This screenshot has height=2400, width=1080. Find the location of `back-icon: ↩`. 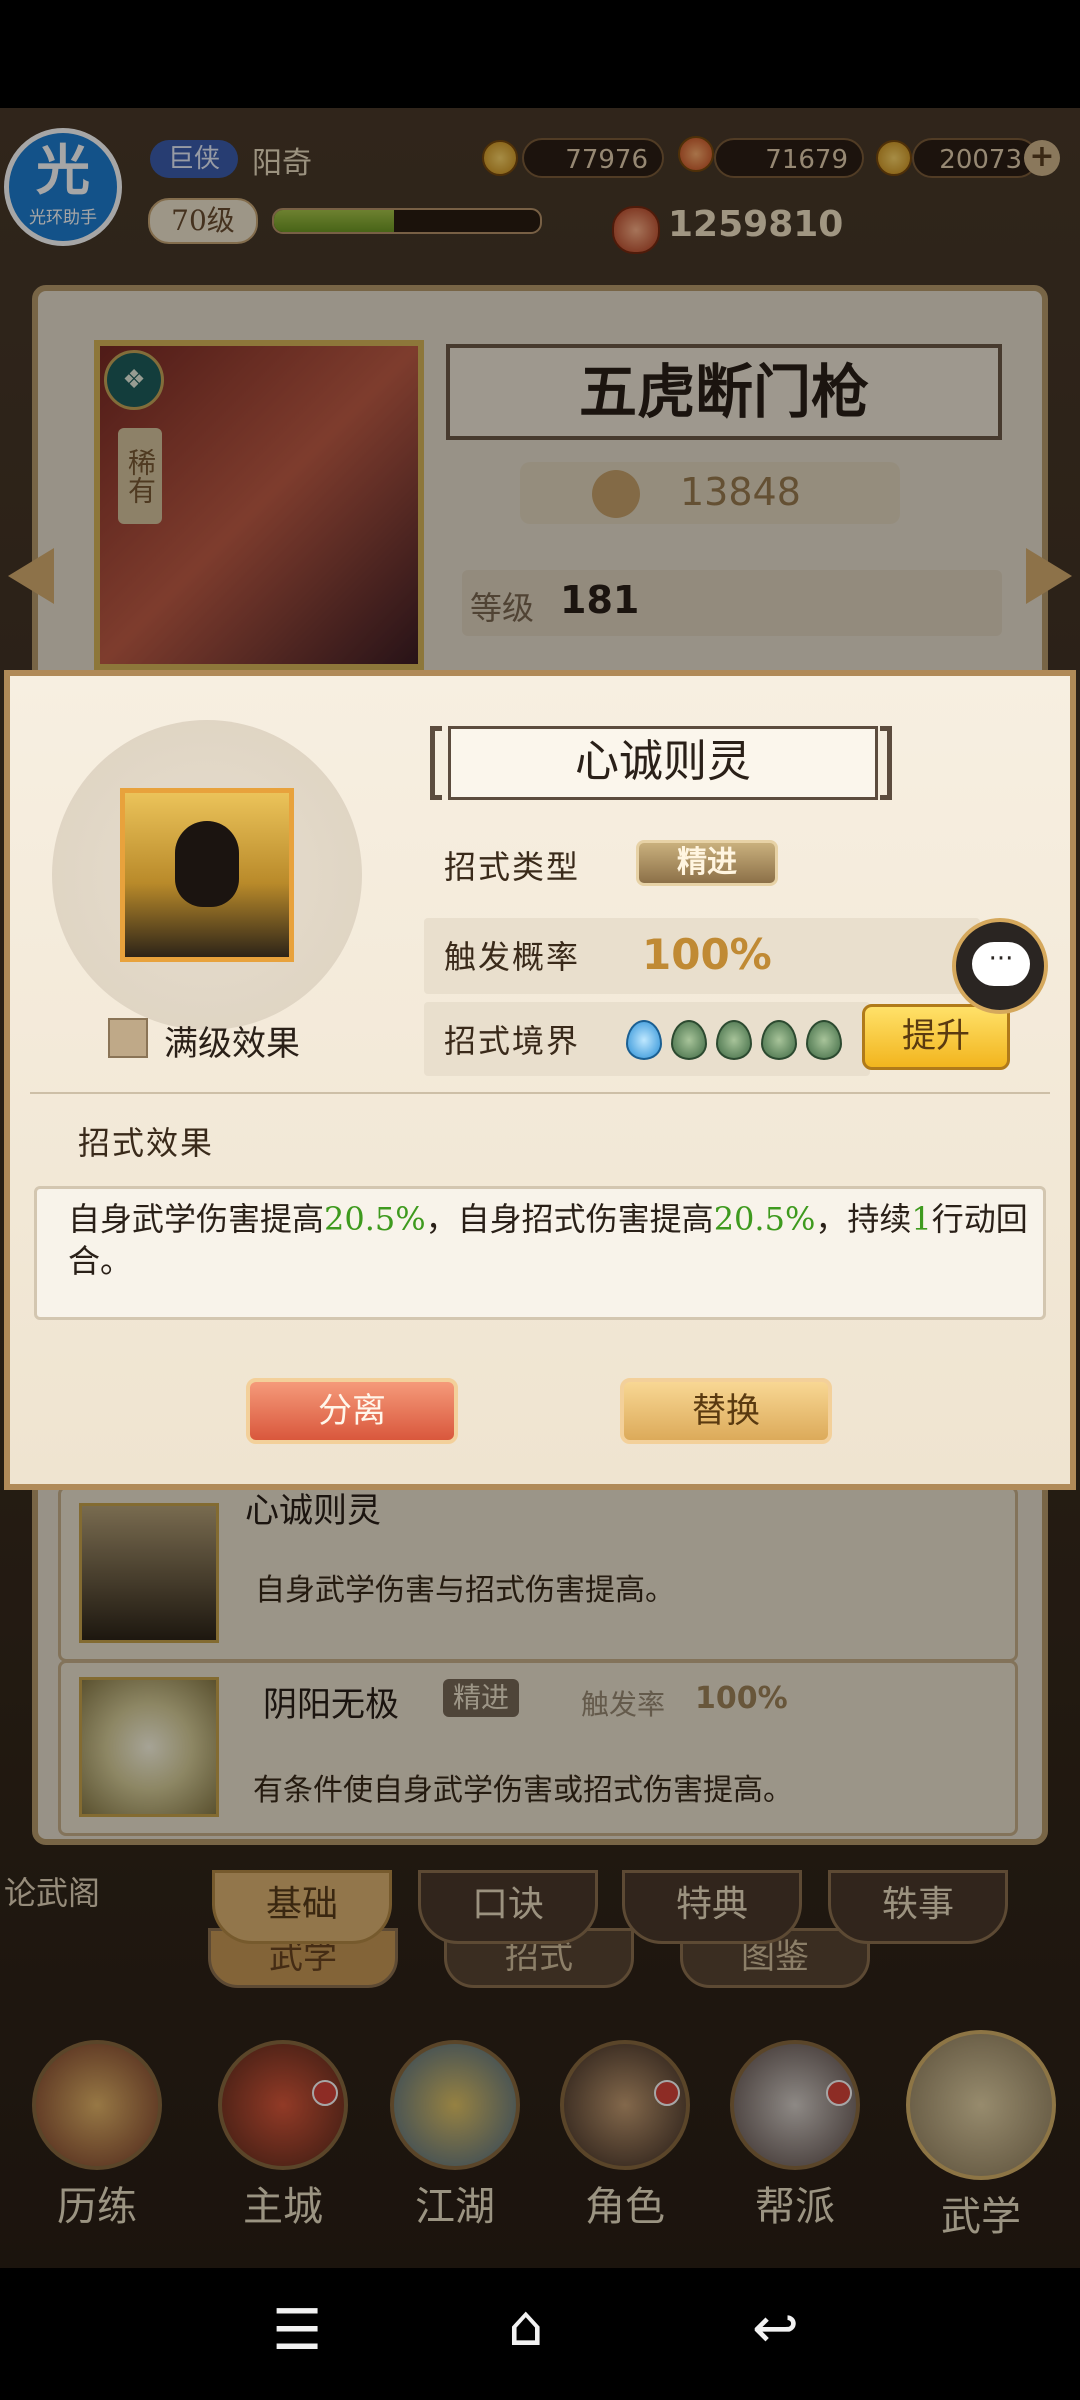

back-icon: ↩ is located at coordinates (775, 2328).